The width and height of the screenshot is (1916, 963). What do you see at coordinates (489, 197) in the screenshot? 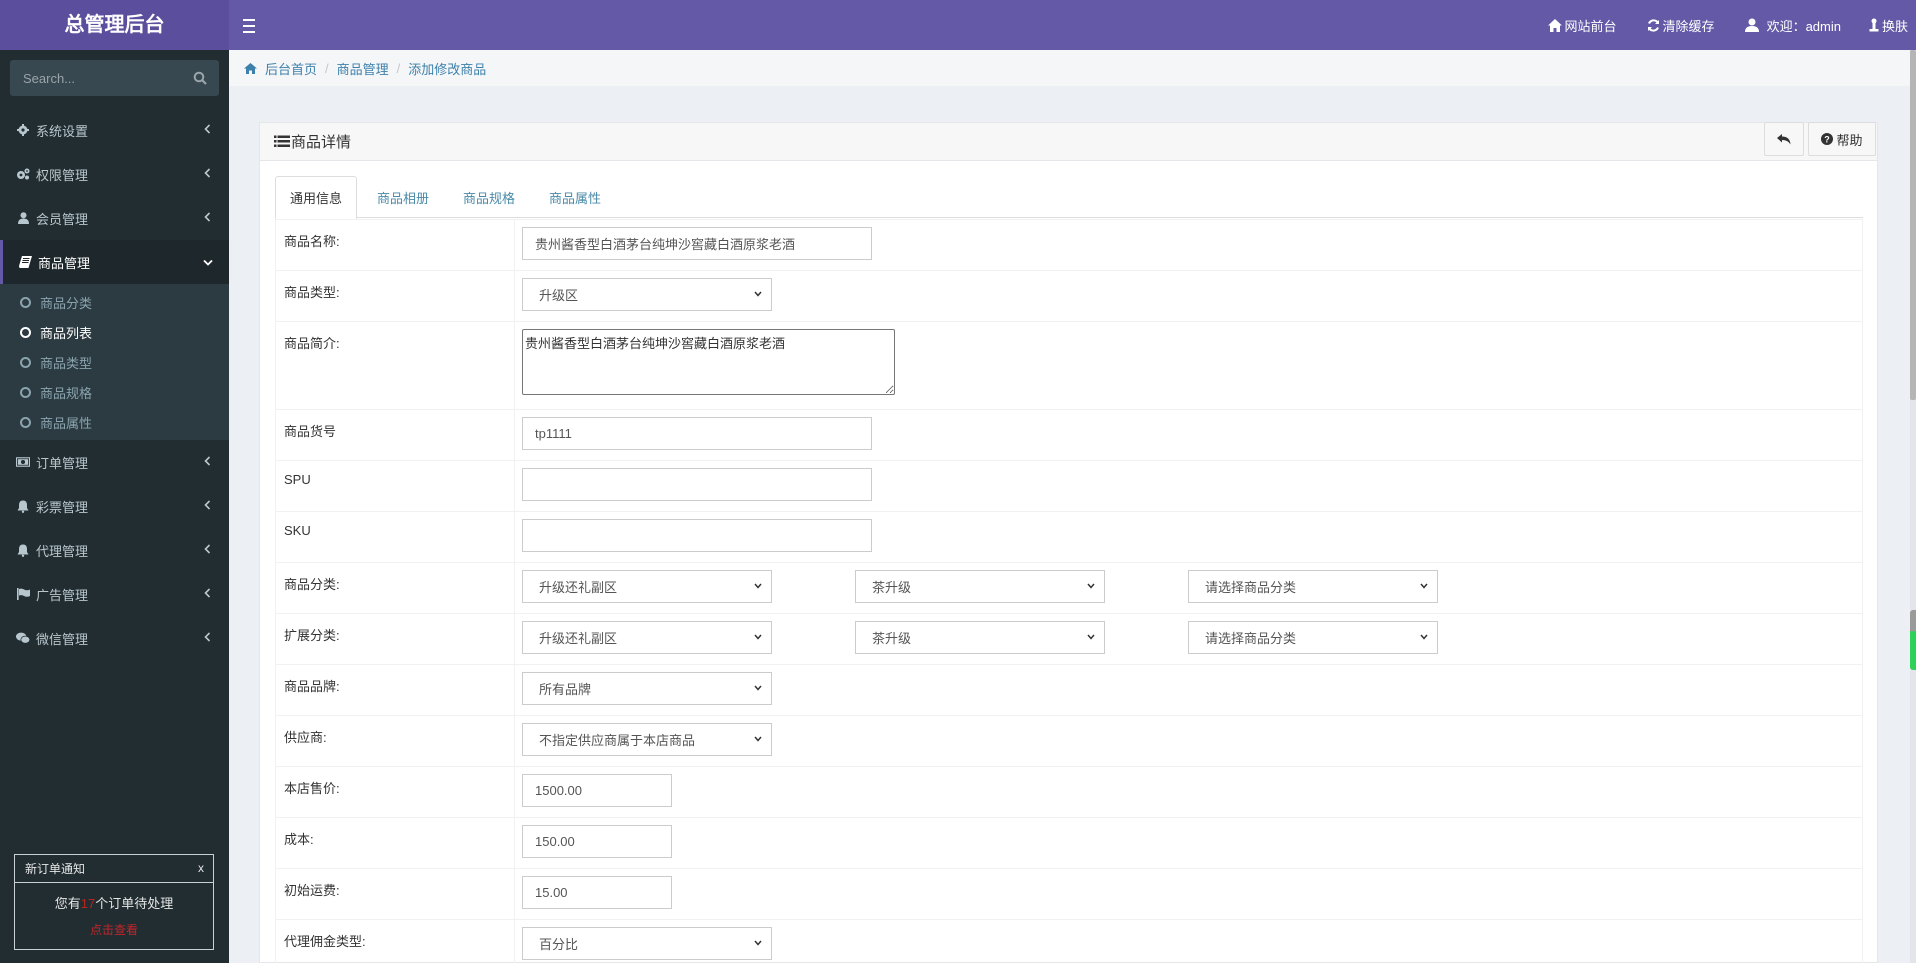
I see `tab-product-spec: 商品规格` at bounding box center [489, 197].